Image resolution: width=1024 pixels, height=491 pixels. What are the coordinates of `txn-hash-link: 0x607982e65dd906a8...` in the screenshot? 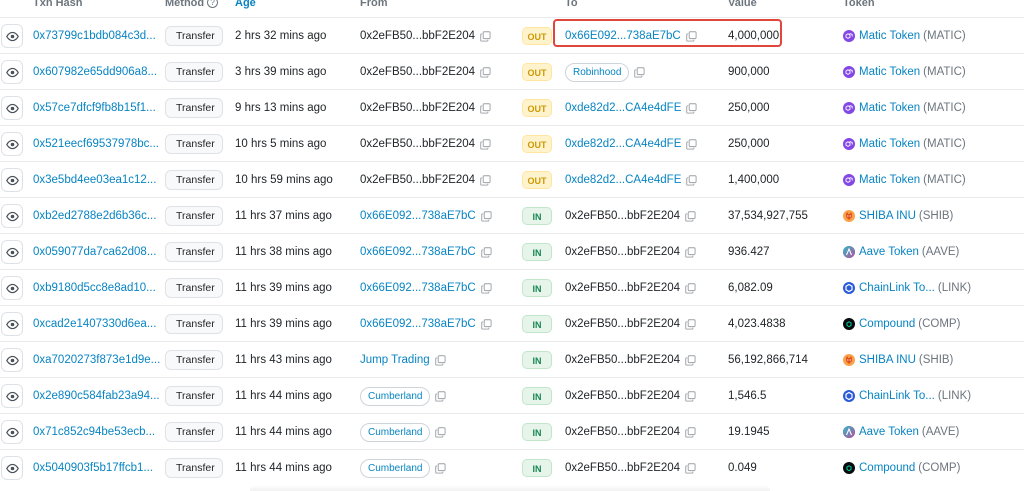 It's located at (95, 72).